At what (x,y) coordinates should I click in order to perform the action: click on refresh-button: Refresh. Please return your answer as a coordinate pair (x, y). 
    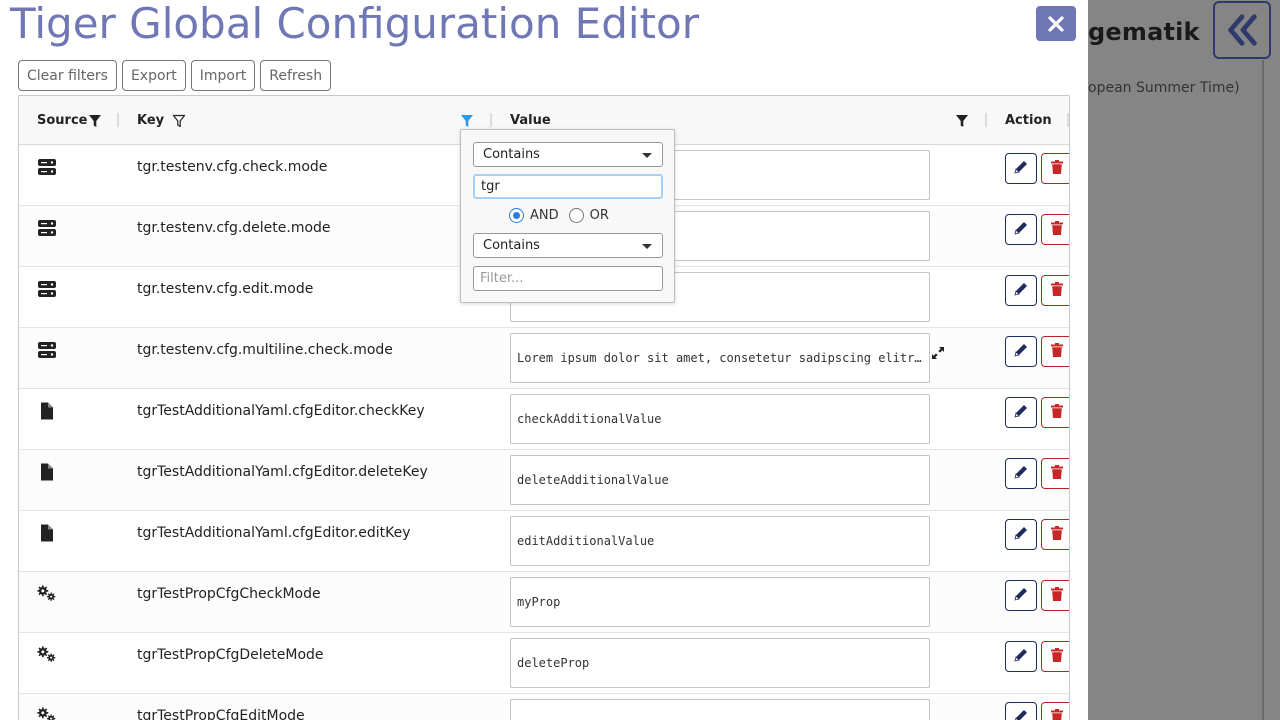
    Looking at the image, I should click on (296, 75).